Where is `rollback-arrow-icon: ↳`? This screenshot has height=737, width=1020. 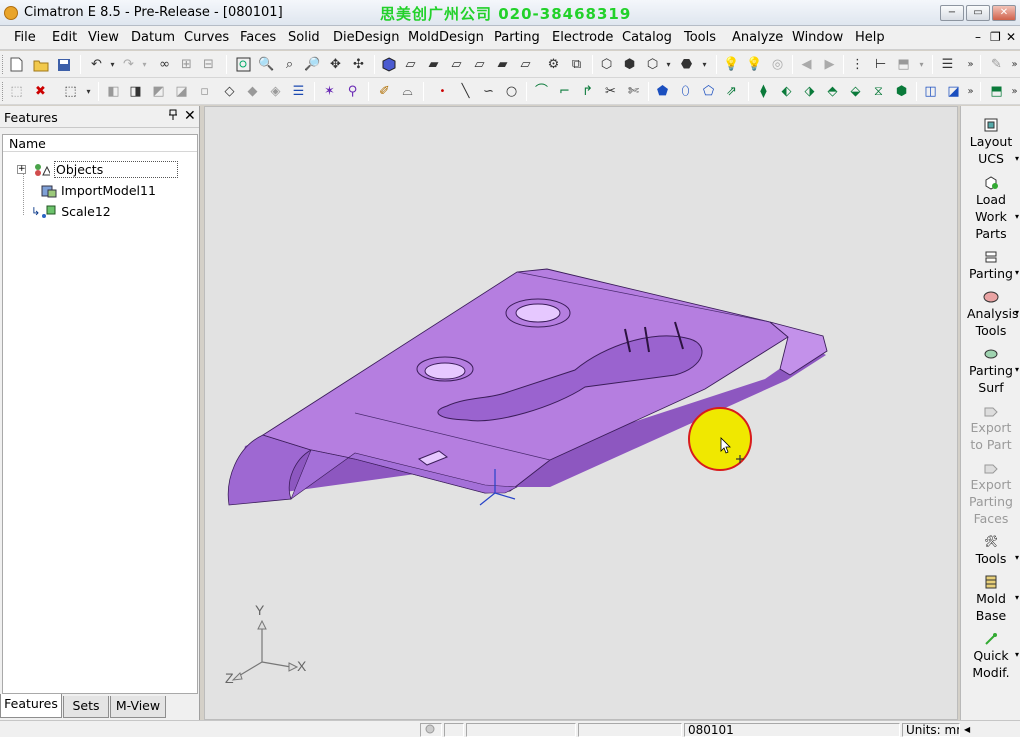 rollback-arrow-icon: ↳ is located at coordinates (35, 211).